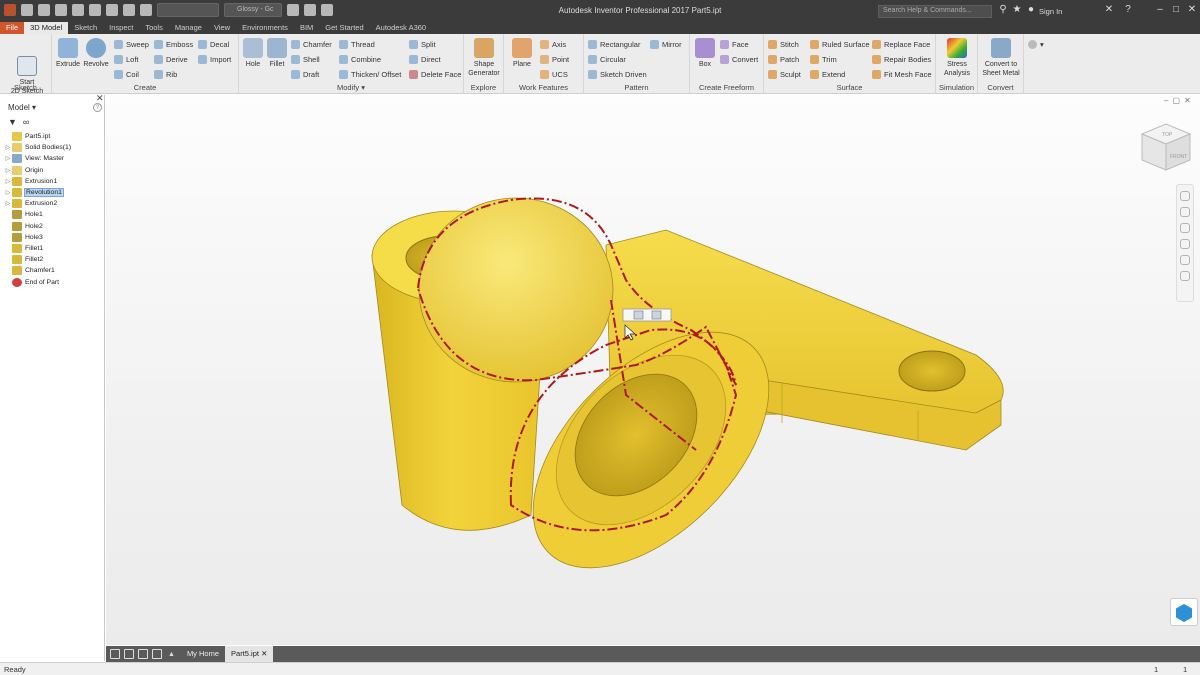  What do you see at coordinates (1185, 244) in the screenshot?
I see `orbit-icon` at bounding box center [1185, 244].